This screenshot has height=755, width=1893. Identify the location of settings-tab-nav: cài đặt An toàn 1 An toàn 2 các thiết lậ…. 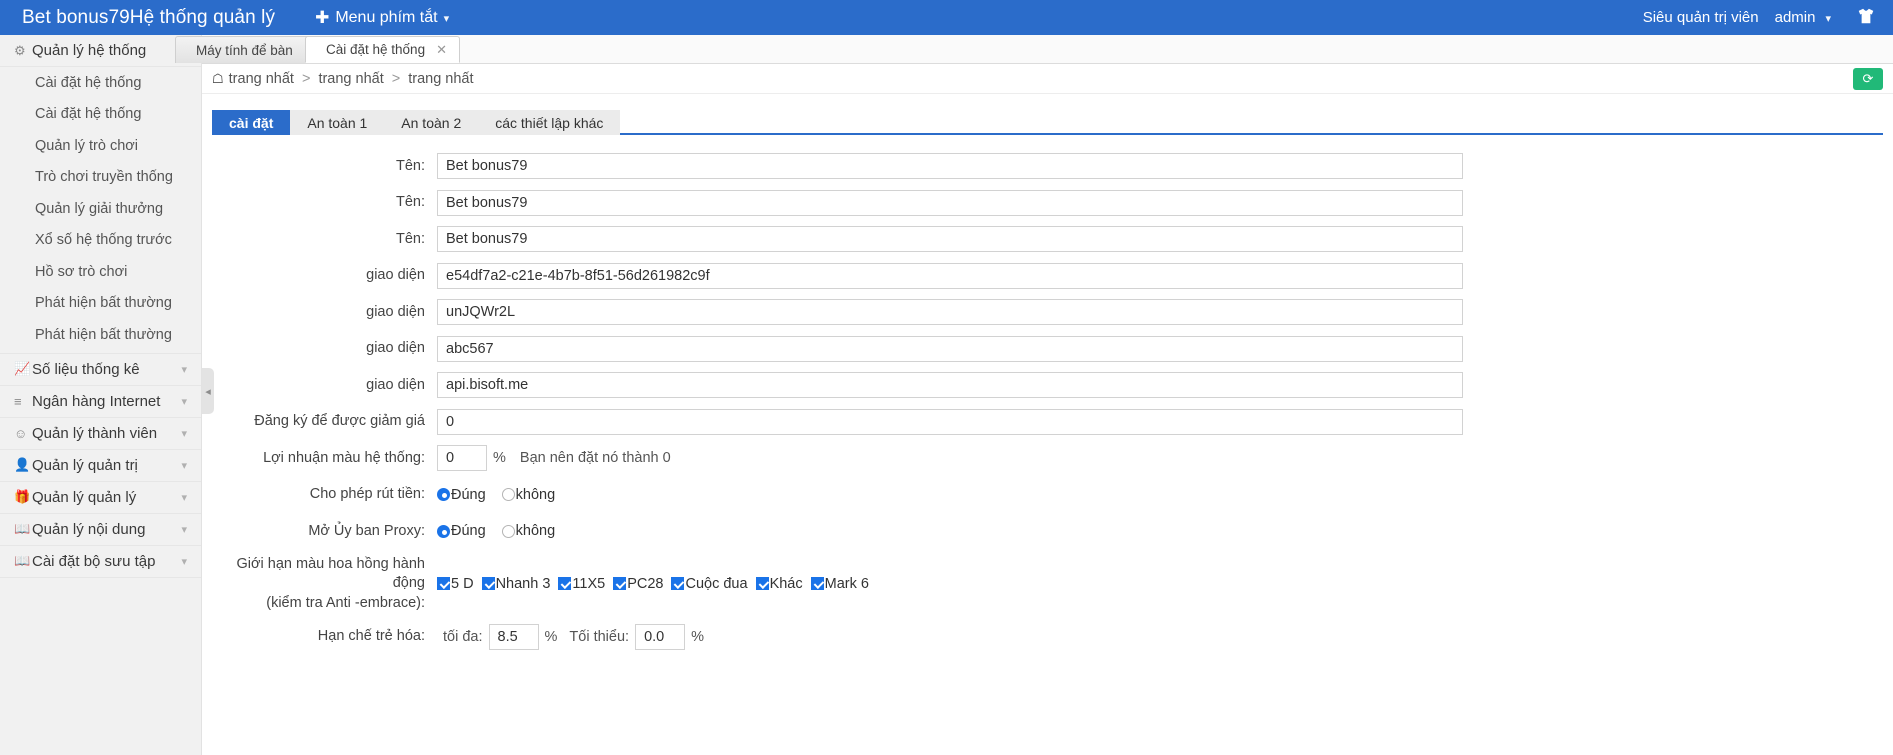
(1047, 122).